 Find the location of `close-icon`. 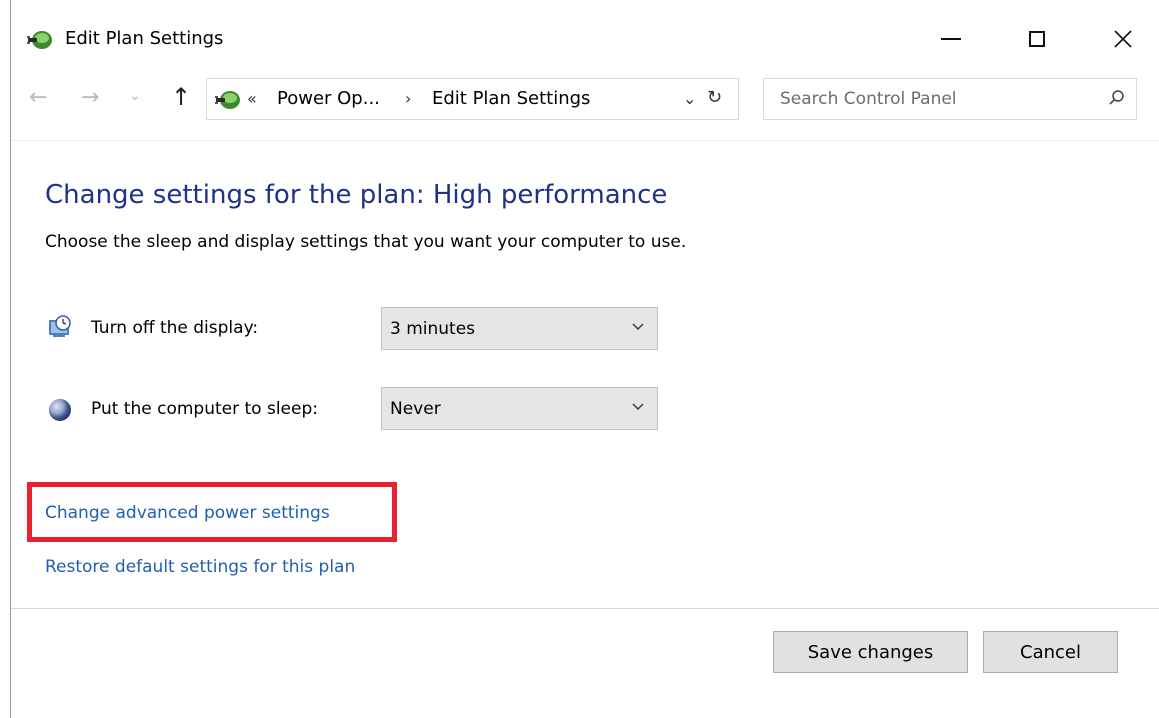

close-icon is located at coordinates (1123, 39).